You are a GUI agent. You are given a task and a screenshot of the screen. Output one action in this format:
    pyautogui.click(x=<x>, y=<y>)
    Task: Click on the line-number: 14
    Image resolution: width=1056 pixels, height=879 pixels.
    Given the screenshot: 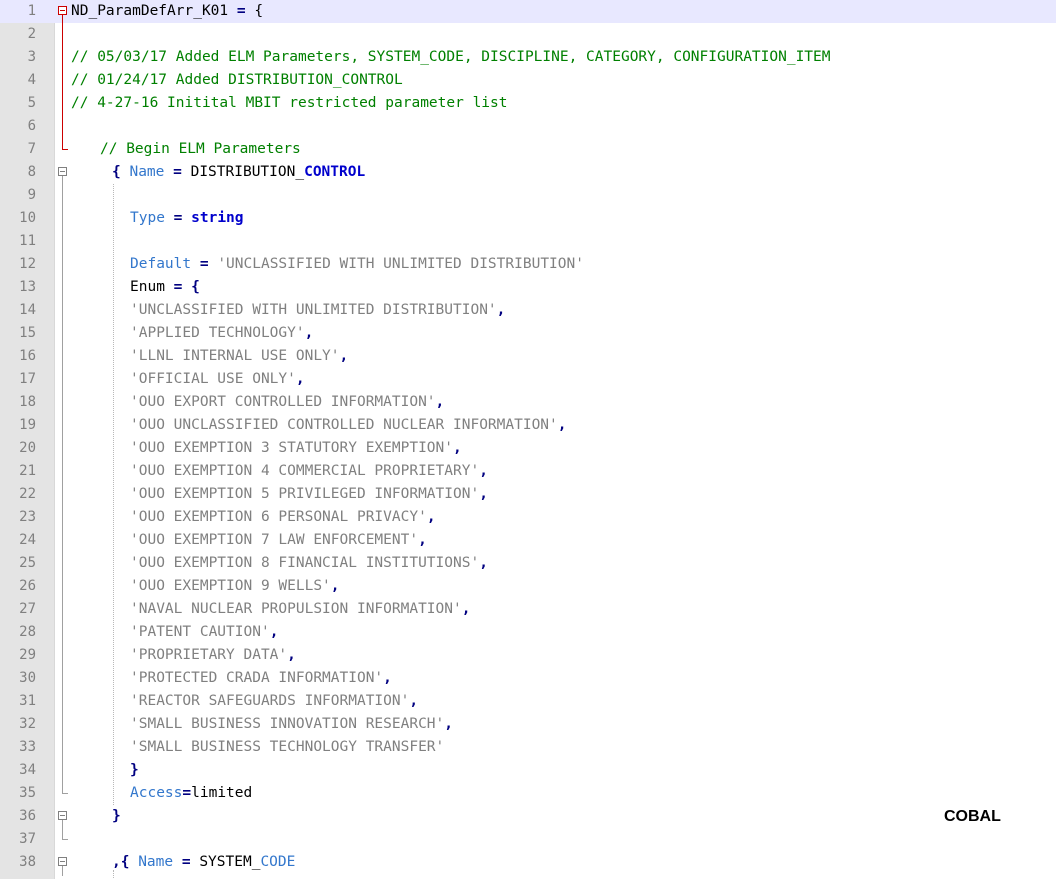 What is the action you would take?
    pyautogui.click(x=27, y=310)
    